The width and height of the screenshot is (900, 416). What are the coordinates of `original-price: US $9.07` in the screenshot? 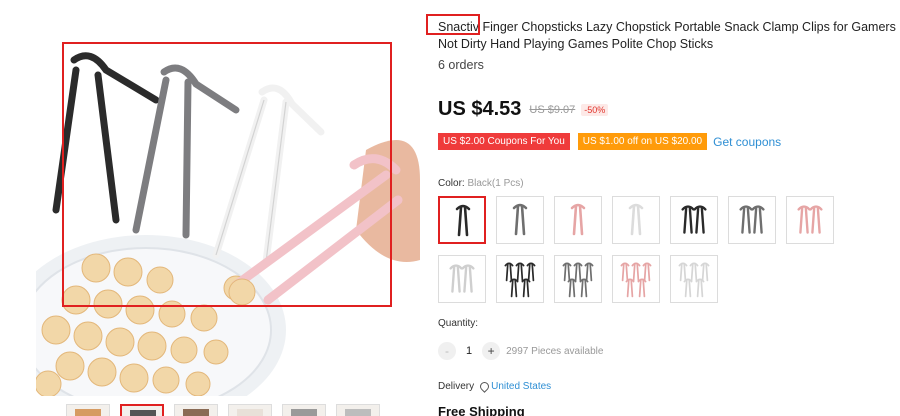 It's located at (552, 109).